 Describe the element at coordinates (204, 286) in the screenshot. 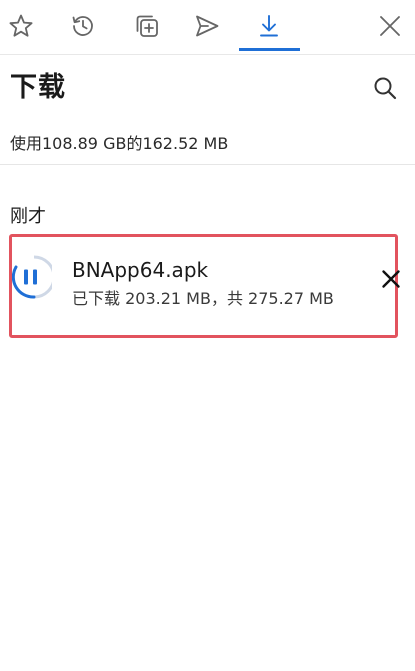

I see `download-item: BNApp64.apk 已下载 203.21 MB，共 275.27 MB` at that location.